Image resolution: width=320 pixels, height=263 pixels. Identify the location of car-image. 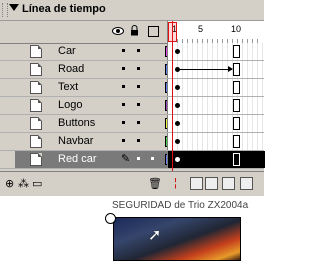
(177, 239).